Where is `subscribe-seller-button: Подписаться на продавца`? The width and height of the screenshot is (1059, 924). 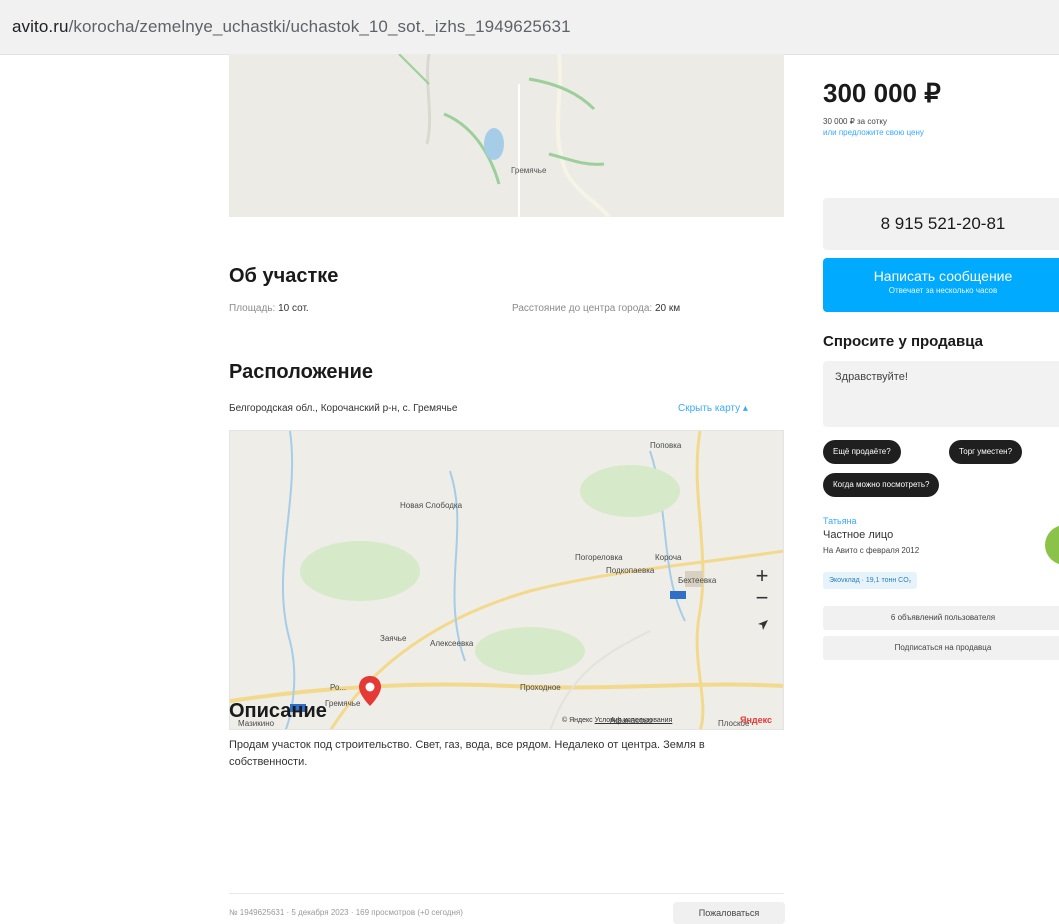 subscribe-seller-button: Подписаться на продавца is located at coordinates (941, 648).